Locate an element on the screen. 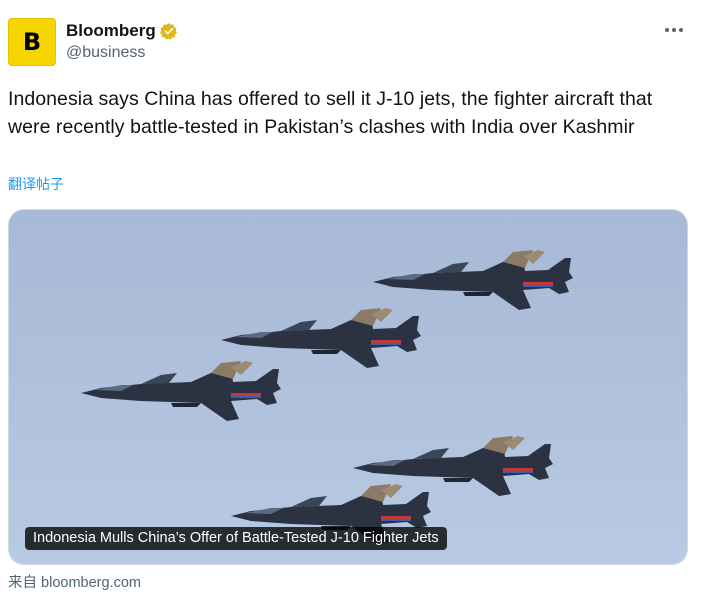 This screenshot has width=708, height=595. avatar-logo-letter: B is located at coordinates (32, 42).